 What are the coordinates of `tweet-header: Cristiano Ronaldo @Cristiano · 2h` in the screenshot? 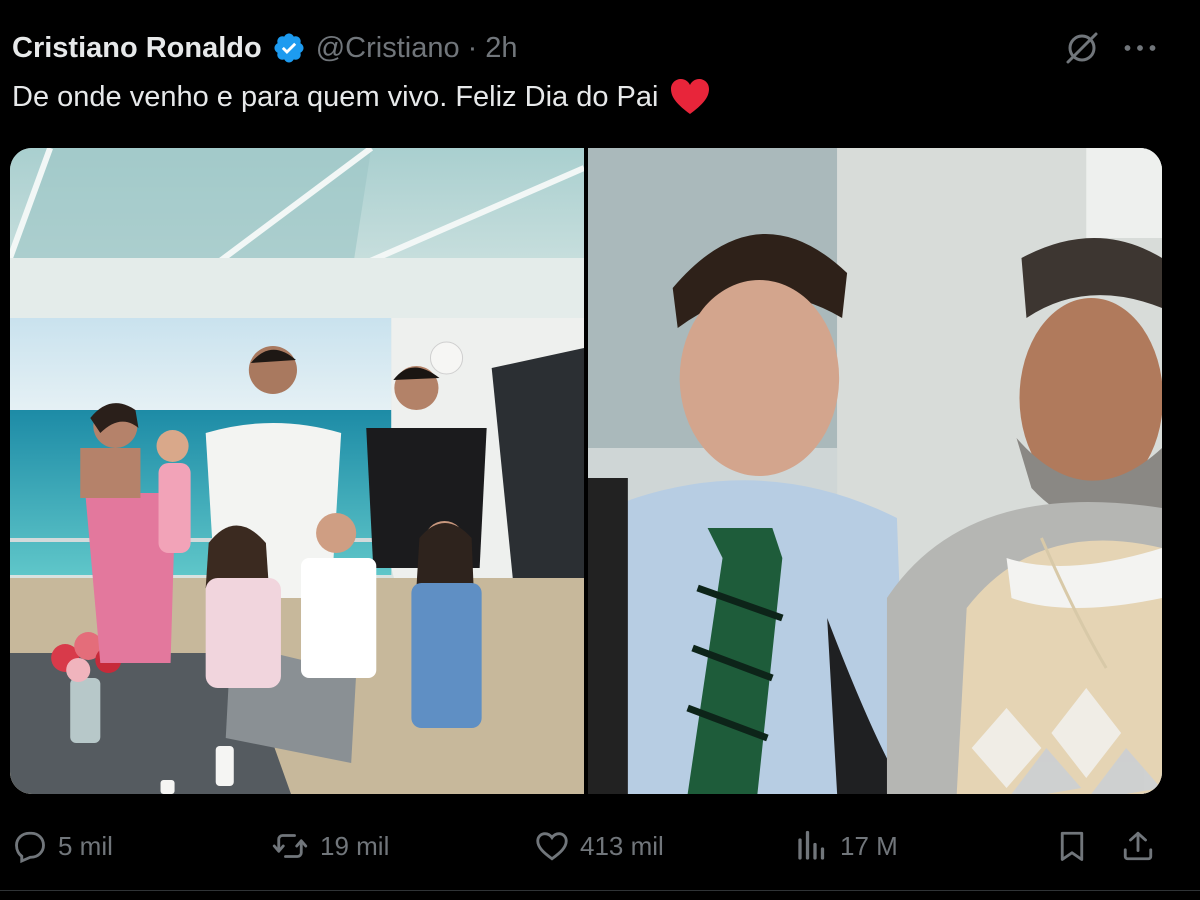 It's located at (265, 48).